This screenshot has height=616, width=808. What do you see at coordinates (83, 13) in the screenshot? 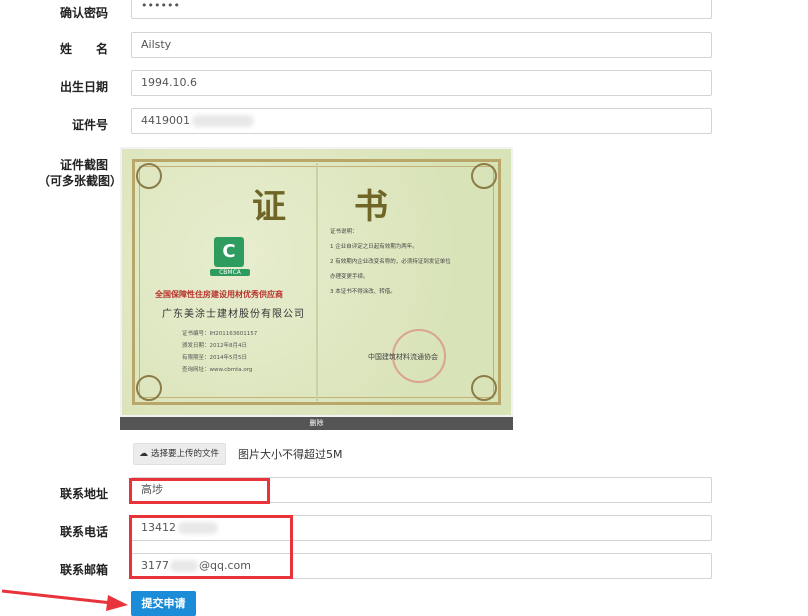
I see `confirm-password-label: 确认密码` at bounding box center [83, 13].